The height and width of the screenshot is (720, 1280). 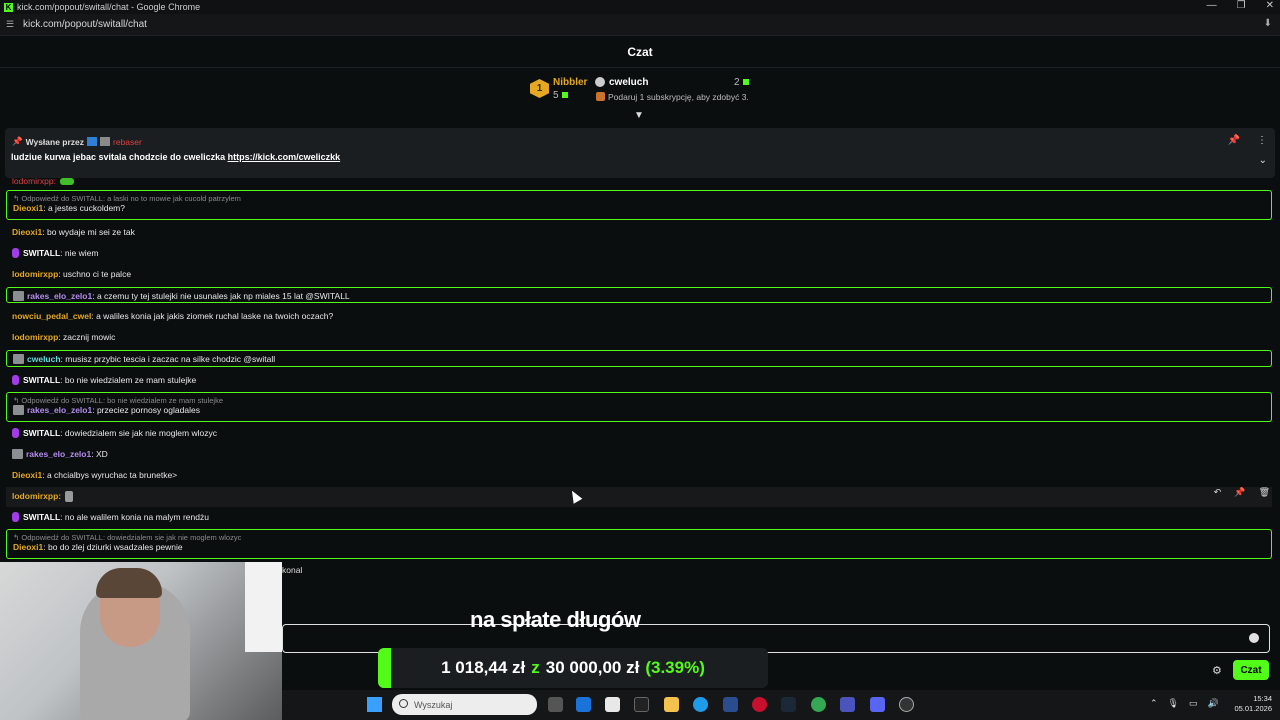 What do you see at coordinates (570, 82) in the screenshot?
I see `top-gifter-name: Nibbler` at bounding box center [570, 82].